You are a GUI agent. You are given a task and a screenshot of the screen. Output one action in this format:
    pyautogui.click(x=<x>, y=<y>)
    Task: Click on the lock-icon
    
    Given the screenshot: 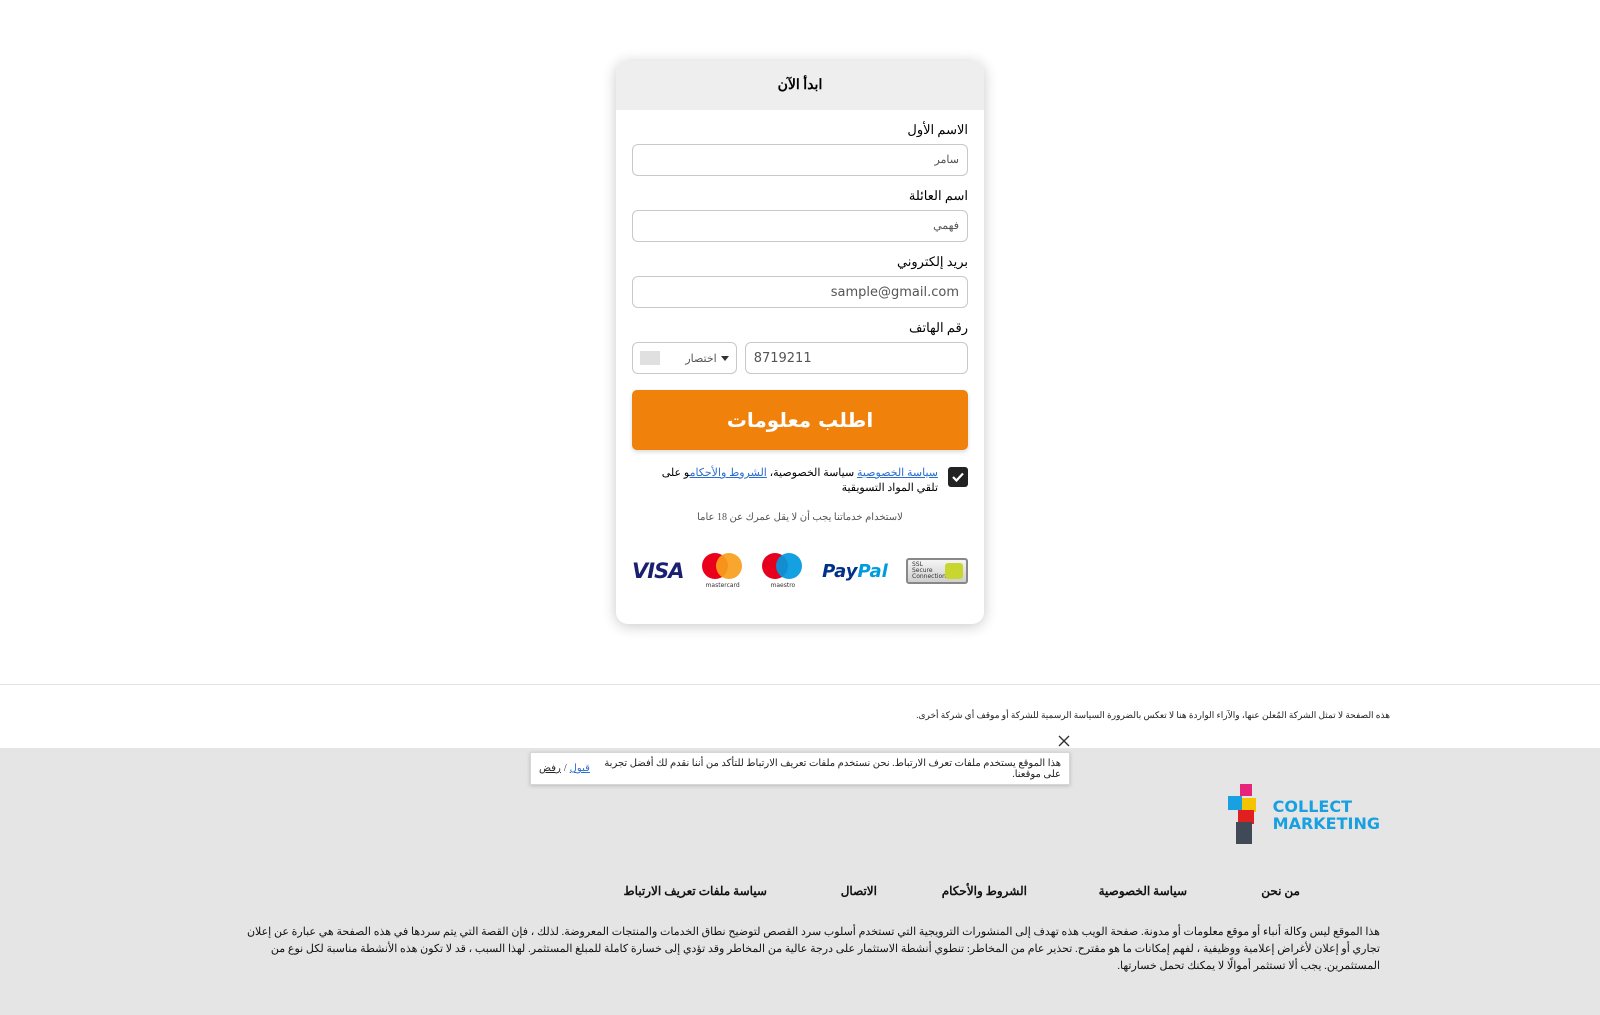 What is the action you would take?
    pyautogui.click(x=954, y=571)
    